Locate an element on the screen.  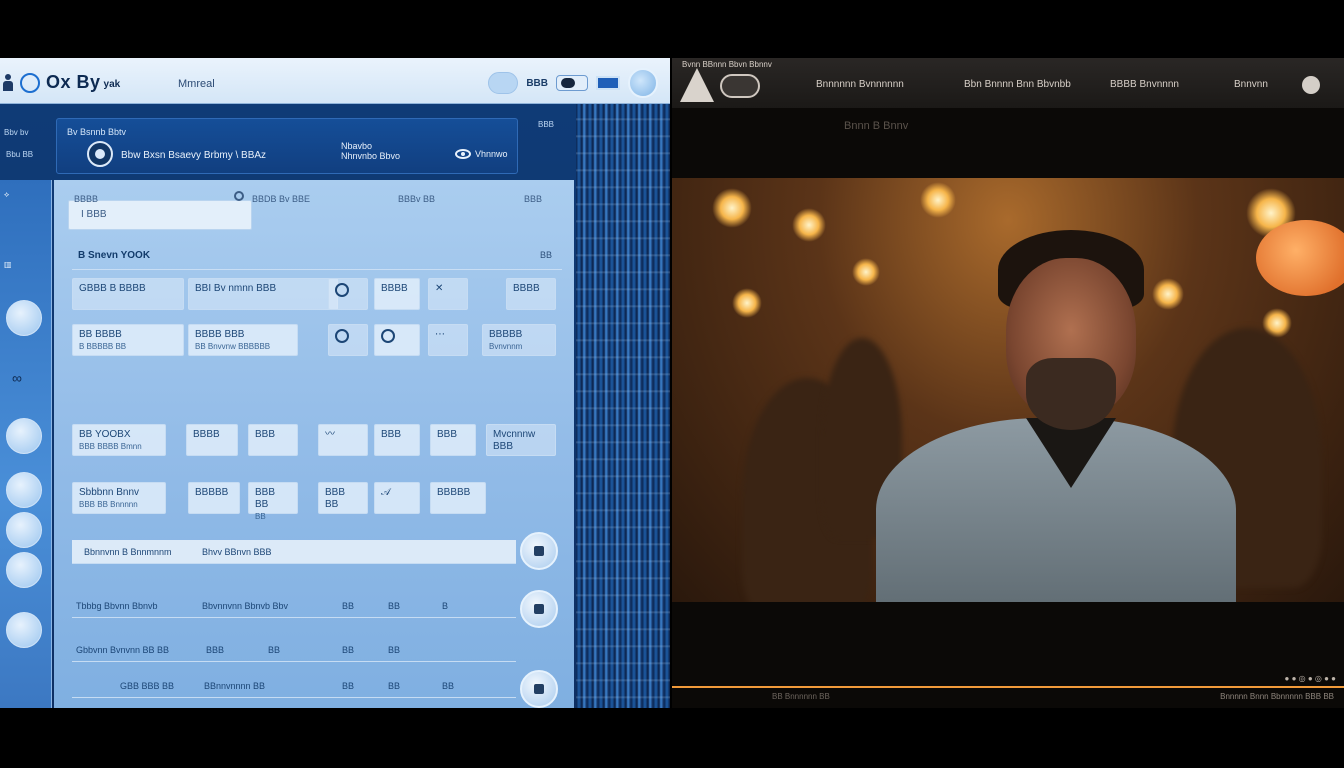
list-item: GBB BBB BB BBnnvnnnn BB BB BB BB is located at coordinates (294, 686).